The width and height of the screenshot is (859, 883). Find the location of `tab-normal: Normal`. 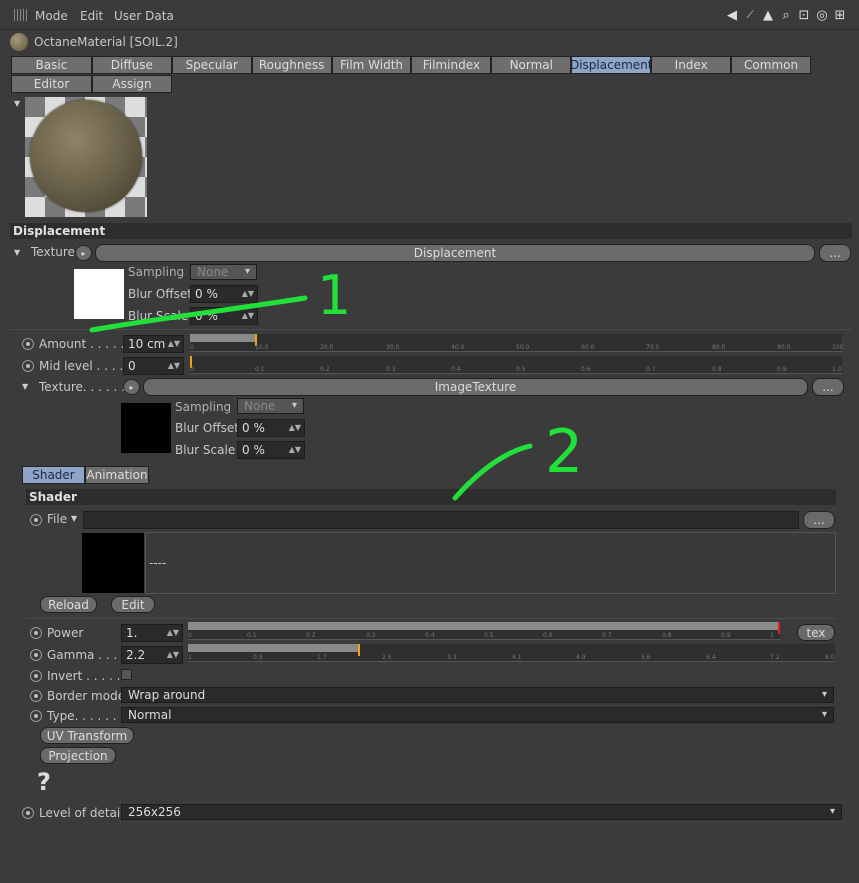

tab-normal: Normal is located at coordinates (531, 65).